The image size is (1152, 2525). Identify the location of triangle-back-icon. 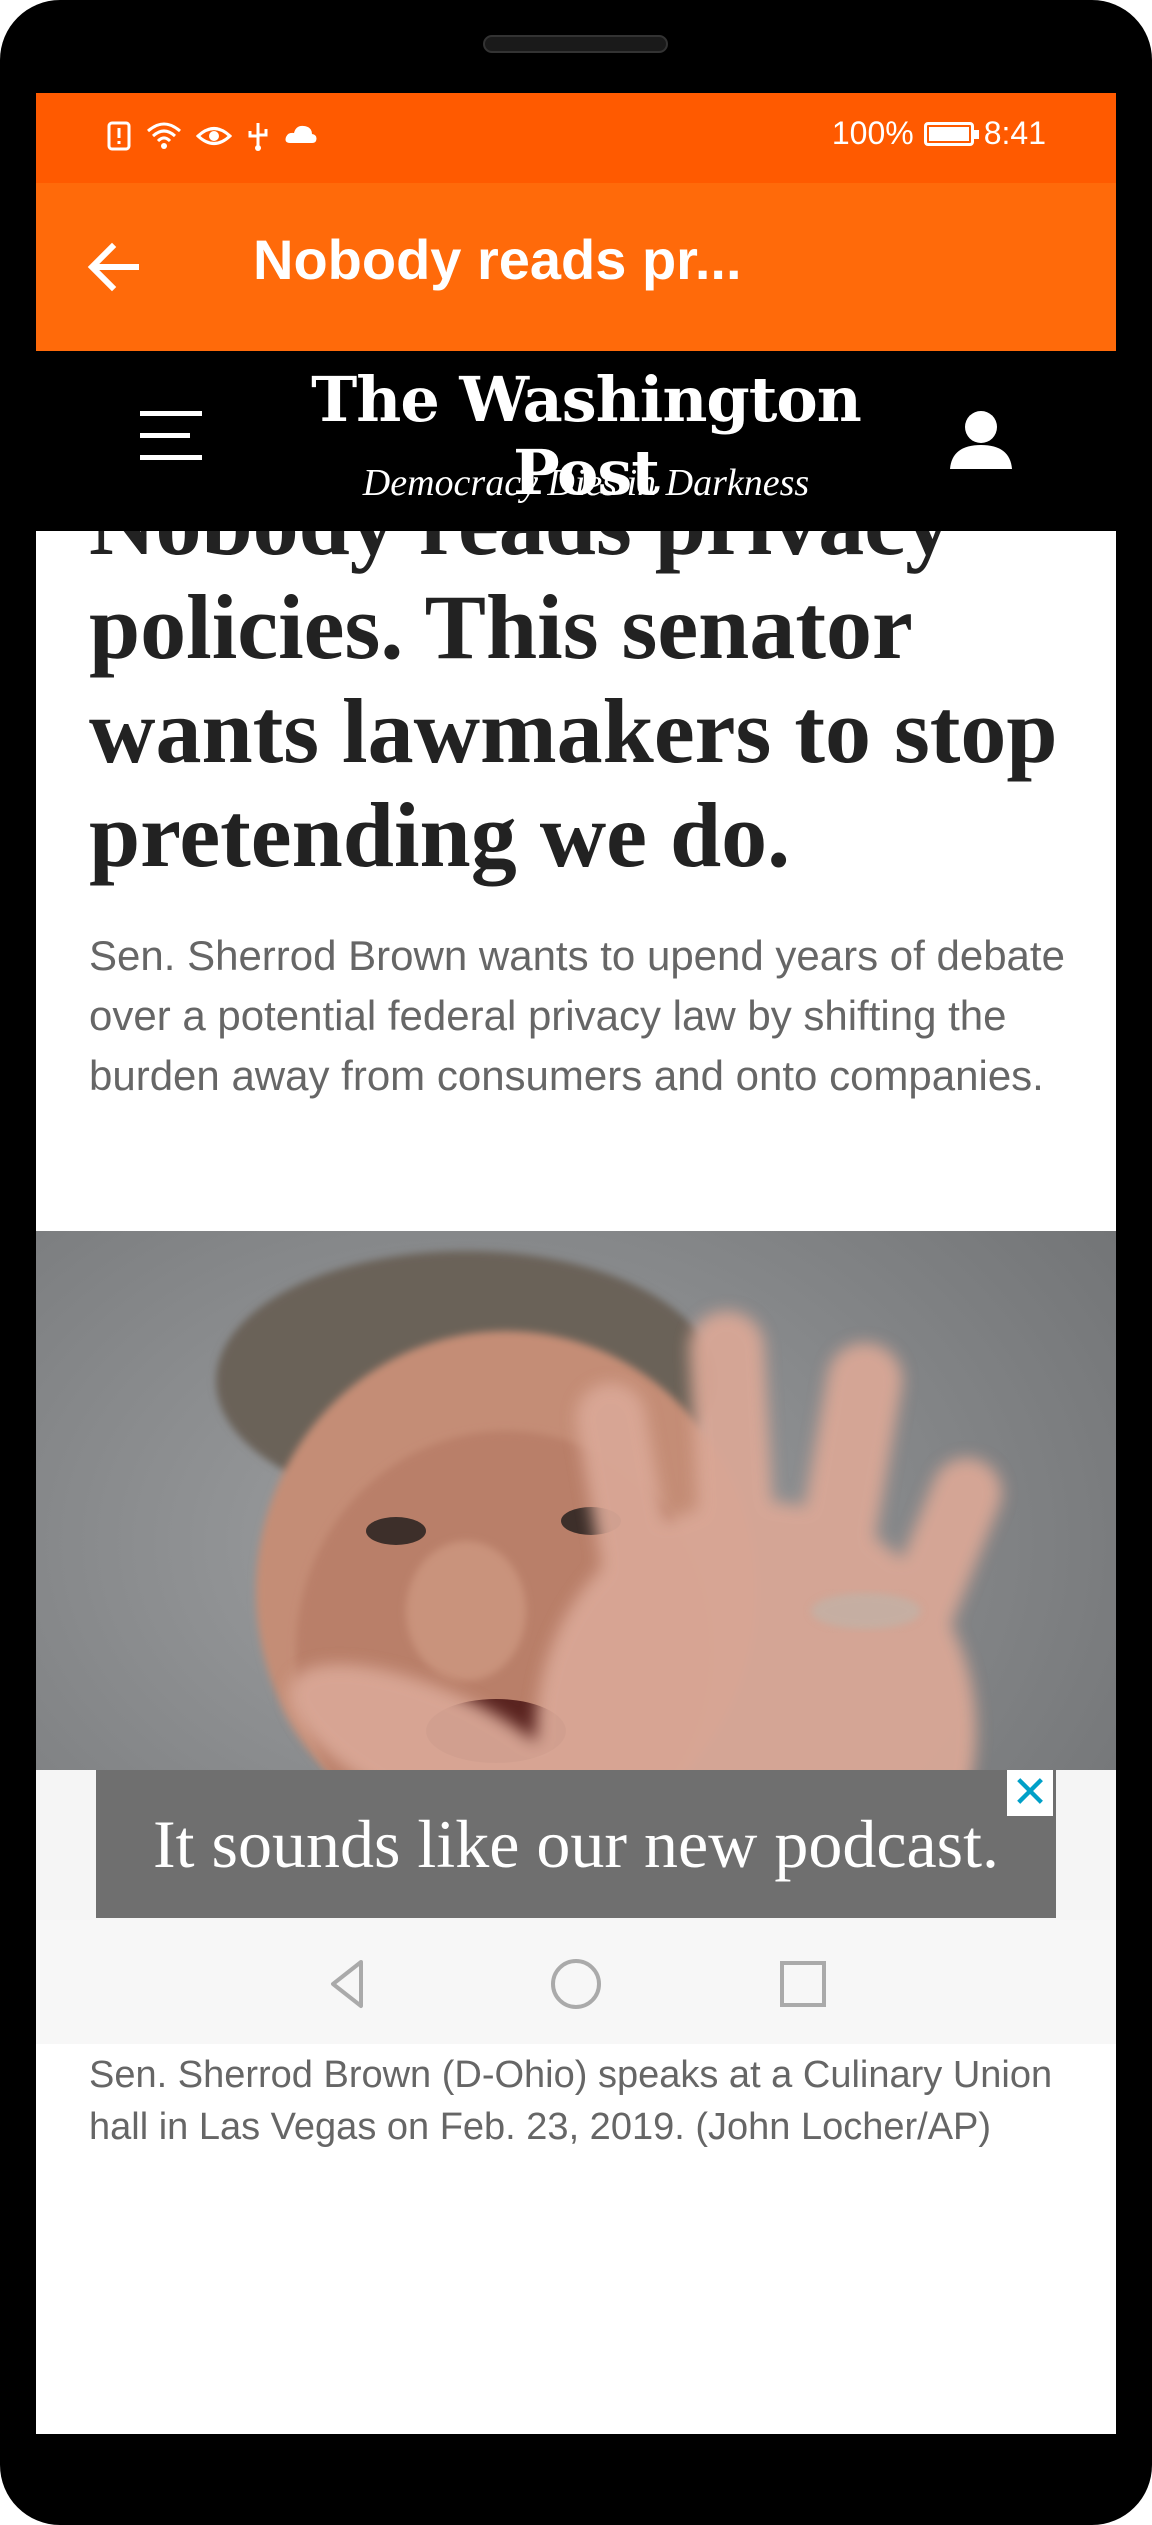
(349, 1984).